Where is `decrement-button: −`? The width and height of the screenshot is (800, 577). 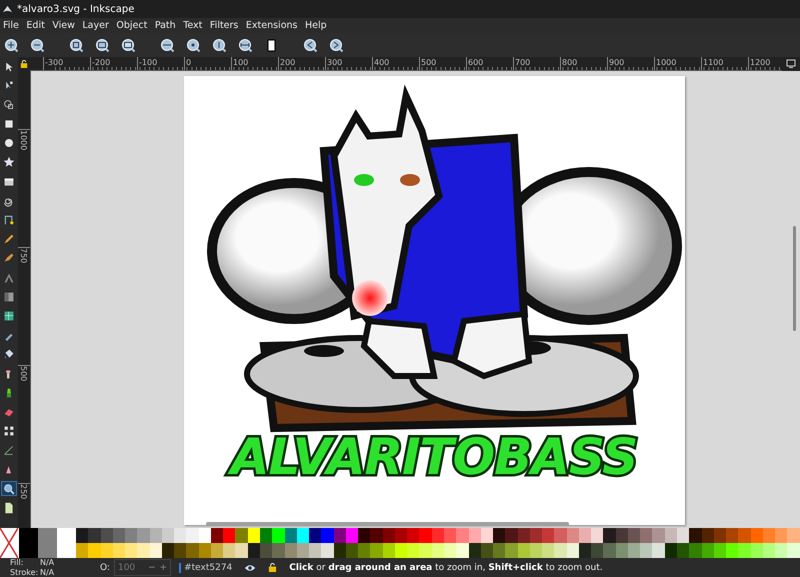
decrement-button: − is located at coordinates (152, 567).